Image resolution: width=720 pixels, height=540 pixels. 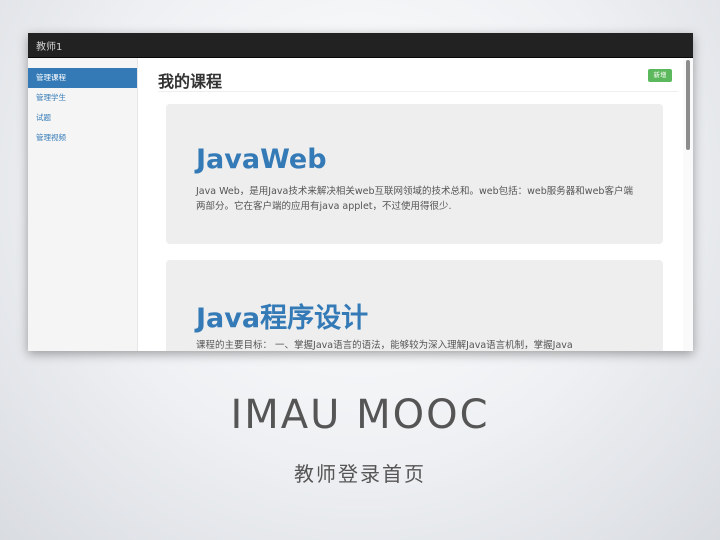 I want to click on navbar-brand: 教师1, so click(x=49, y=45).